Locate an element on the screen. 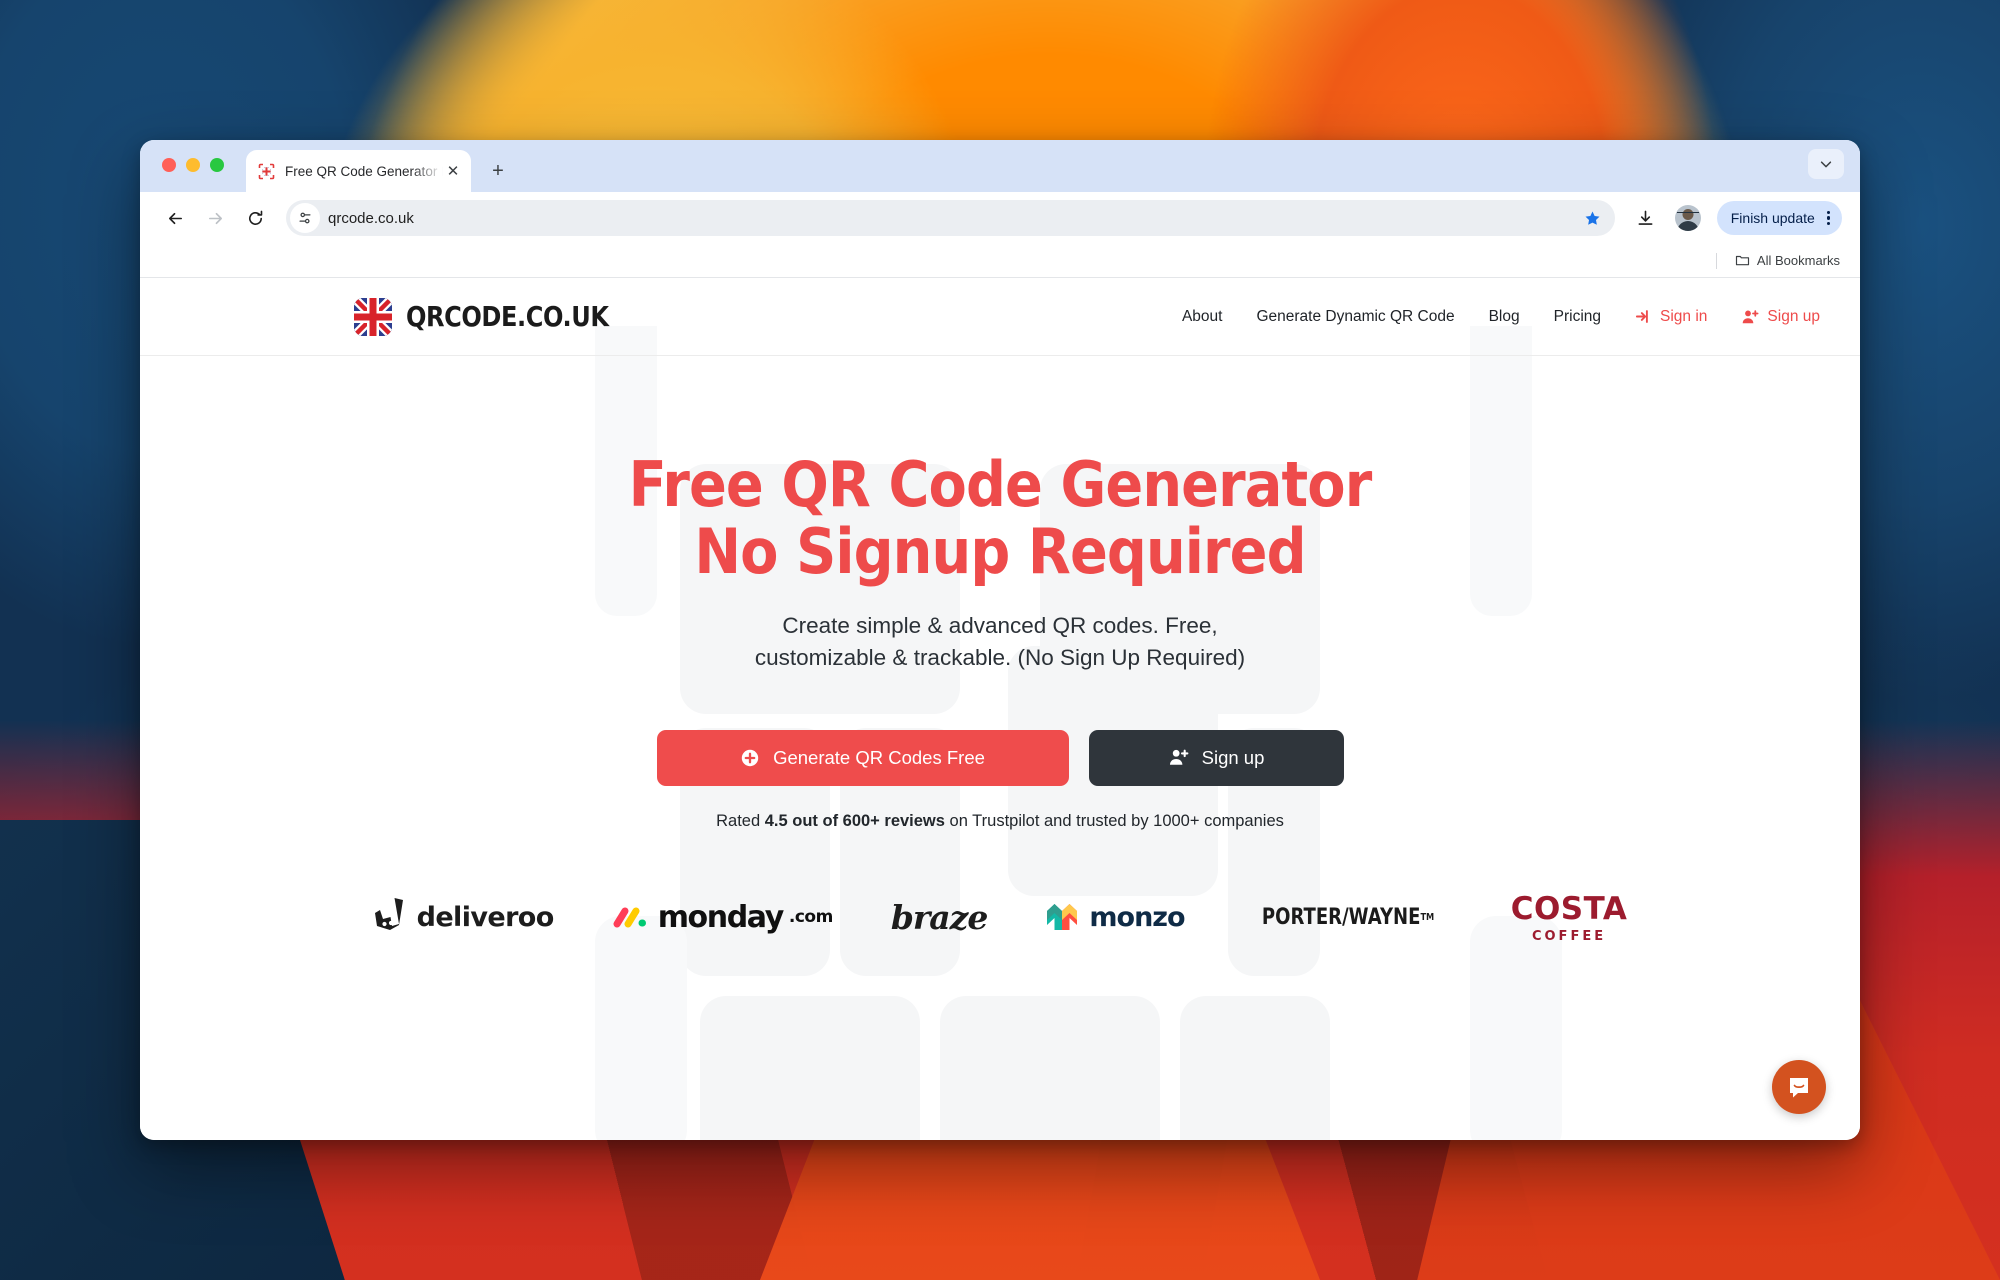  url-text: qrcode.co.uk is located at coordinates (371, 218).